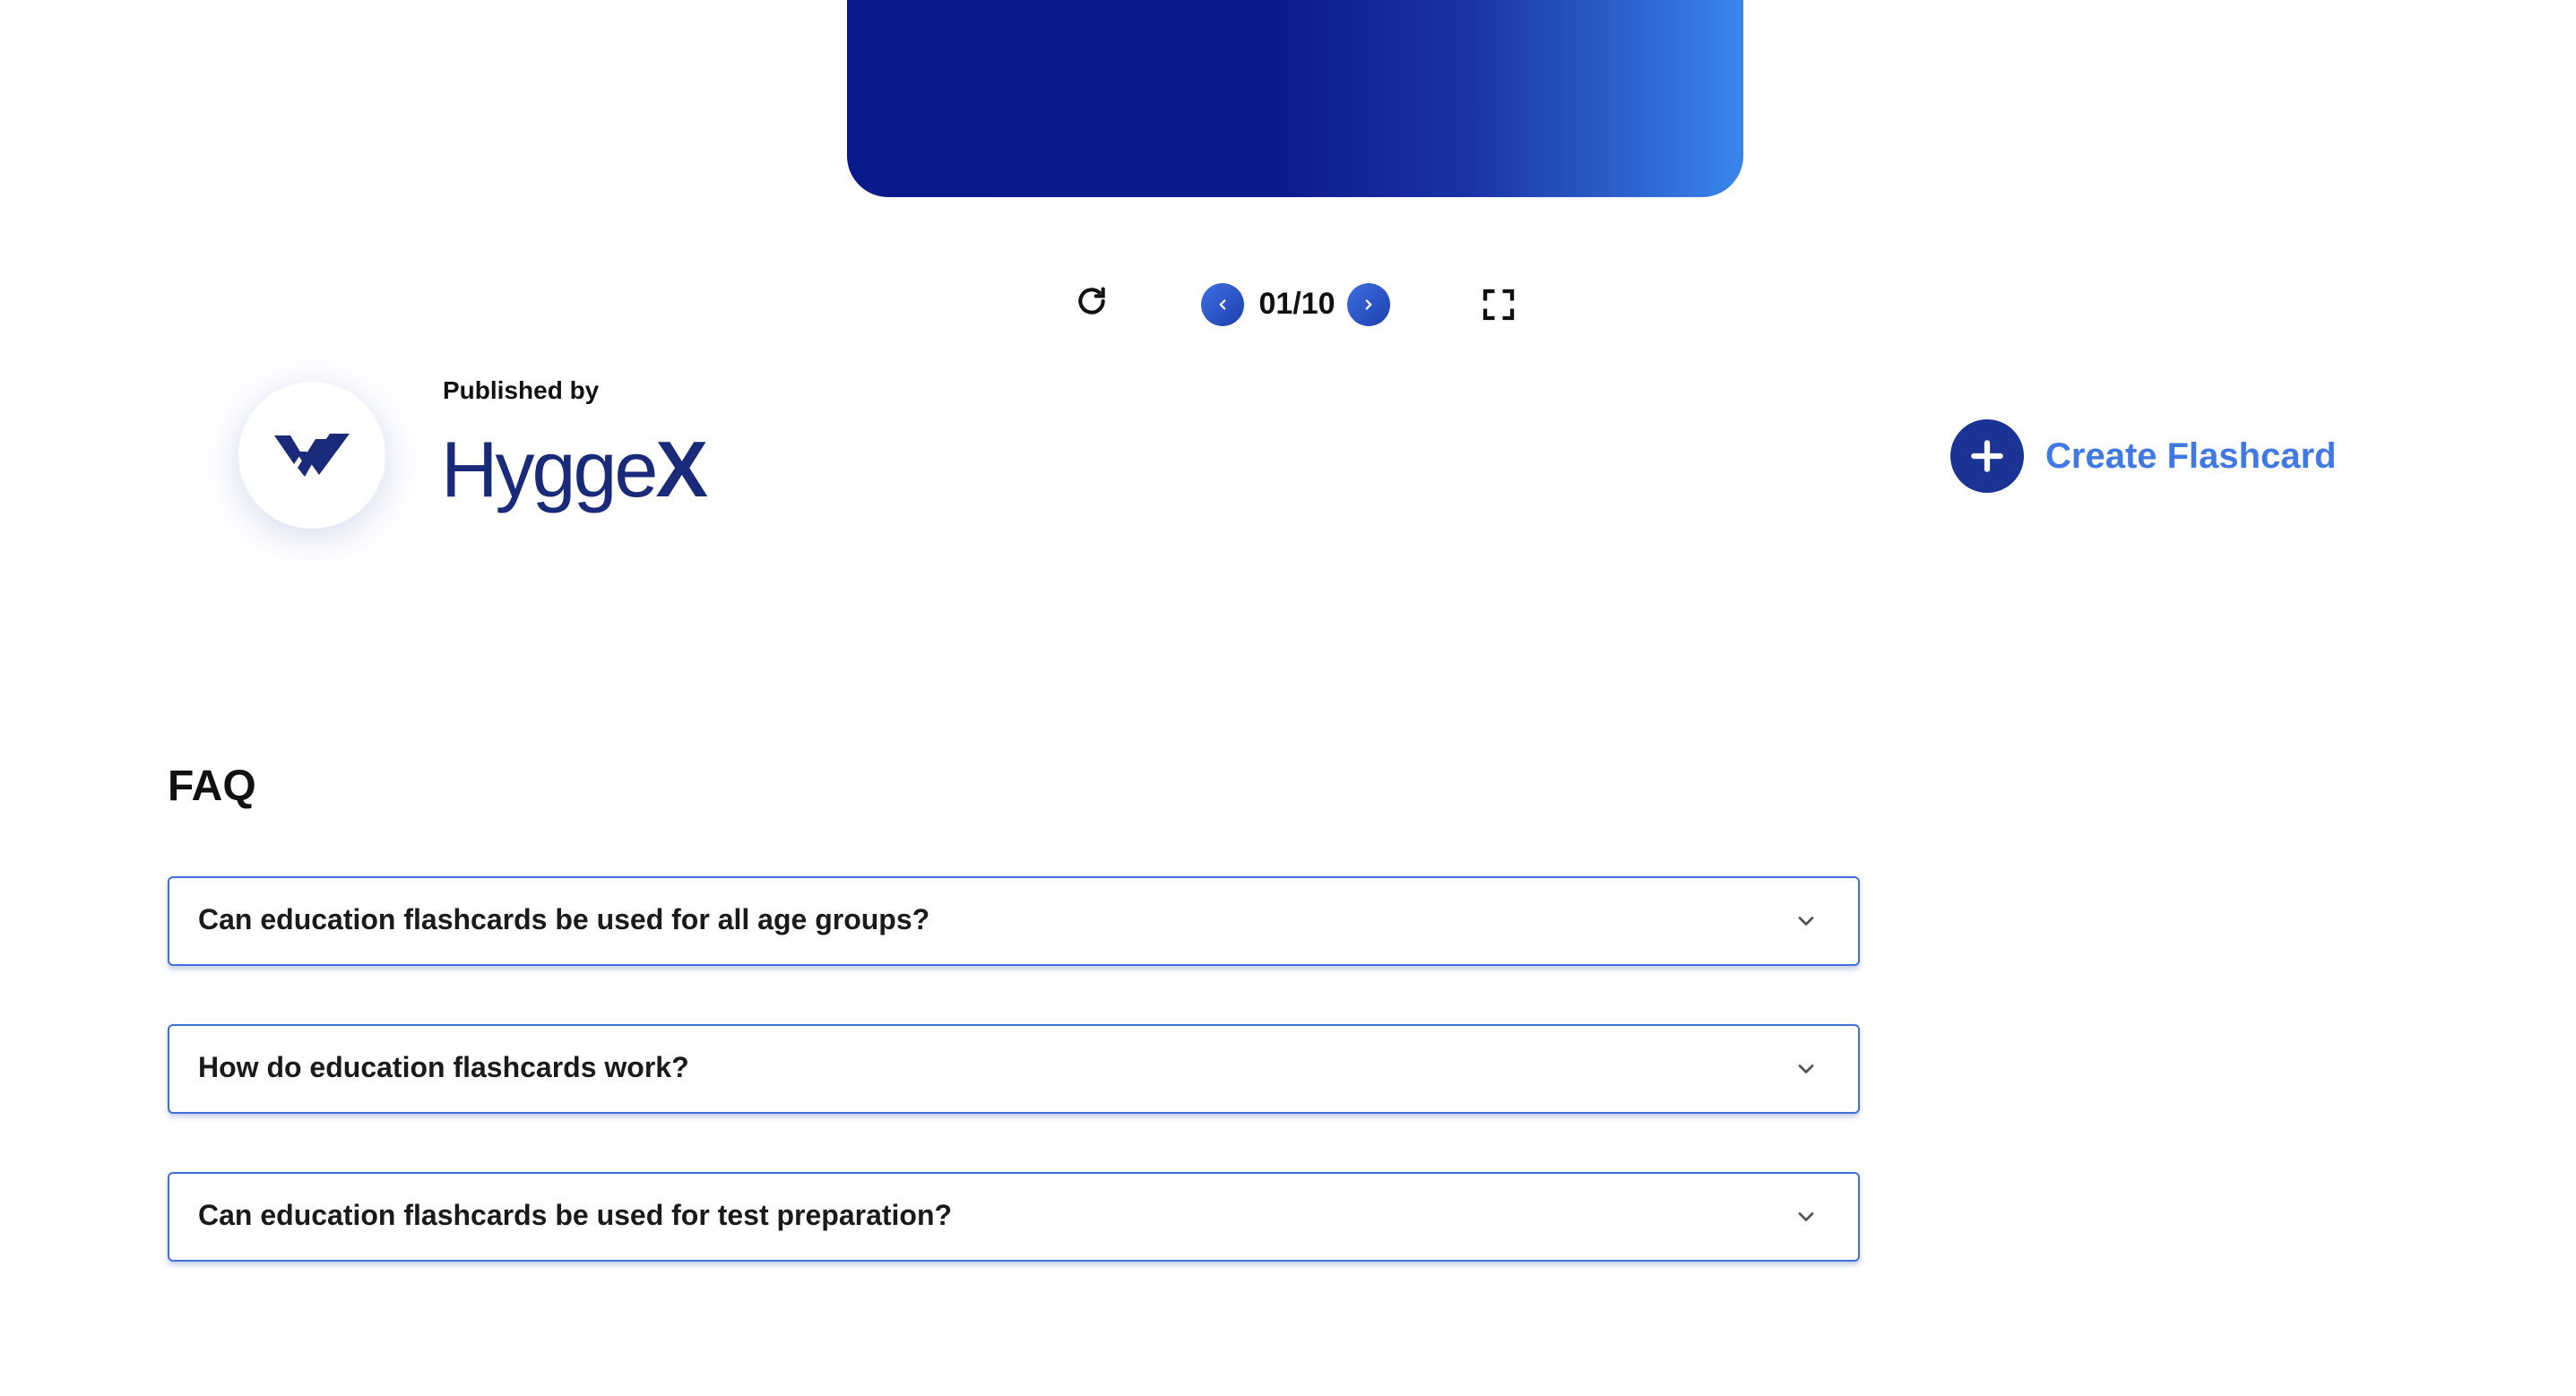 The width and height of the screenshot is (2576, 1396). I want to click on fullscreen-button, so click(1498, 304).